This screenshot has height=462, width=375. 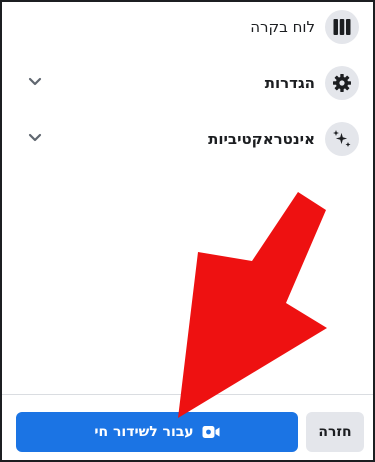 I want to click on camera-icon, so click(x=211, y=432).